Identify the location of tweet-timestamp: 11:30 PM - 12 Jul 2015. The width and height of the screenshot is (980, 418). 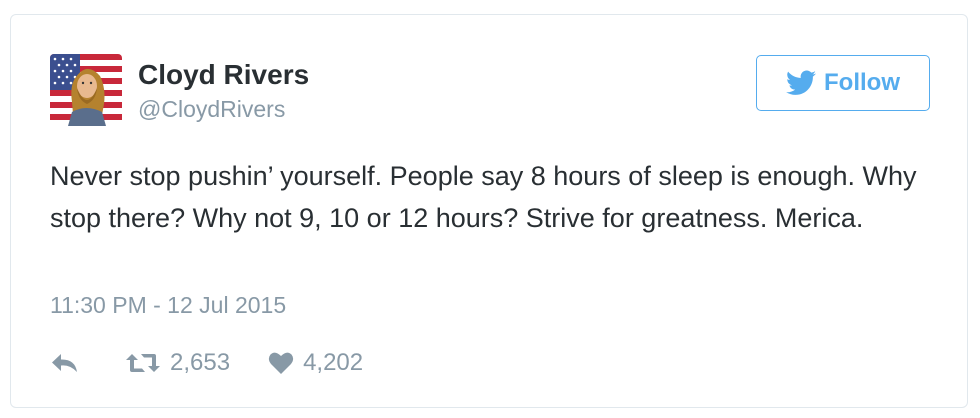
(168, 305).